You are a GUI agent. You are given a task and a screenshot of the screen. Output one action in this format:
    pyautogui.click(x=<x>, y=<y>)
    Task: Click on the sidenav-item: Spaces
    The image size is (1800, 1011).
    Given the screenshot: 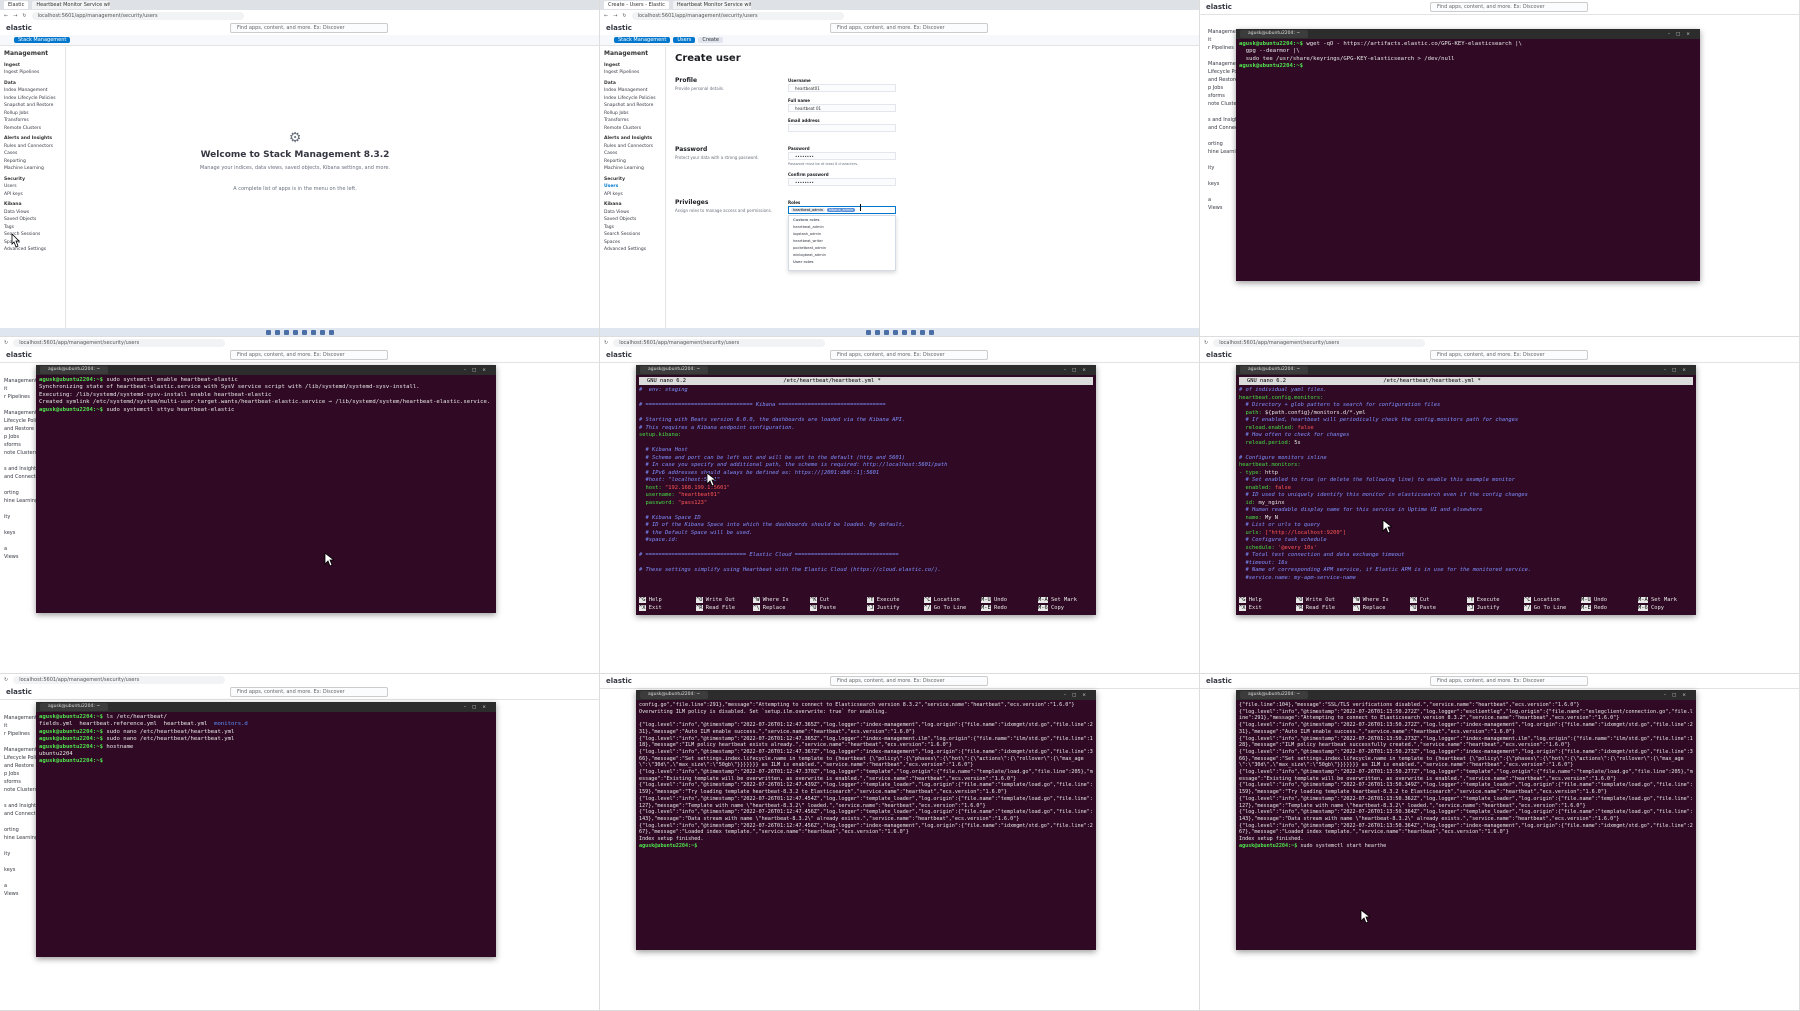 What is the action you would take?
    pyautogui.click(x=632, y=243)
    